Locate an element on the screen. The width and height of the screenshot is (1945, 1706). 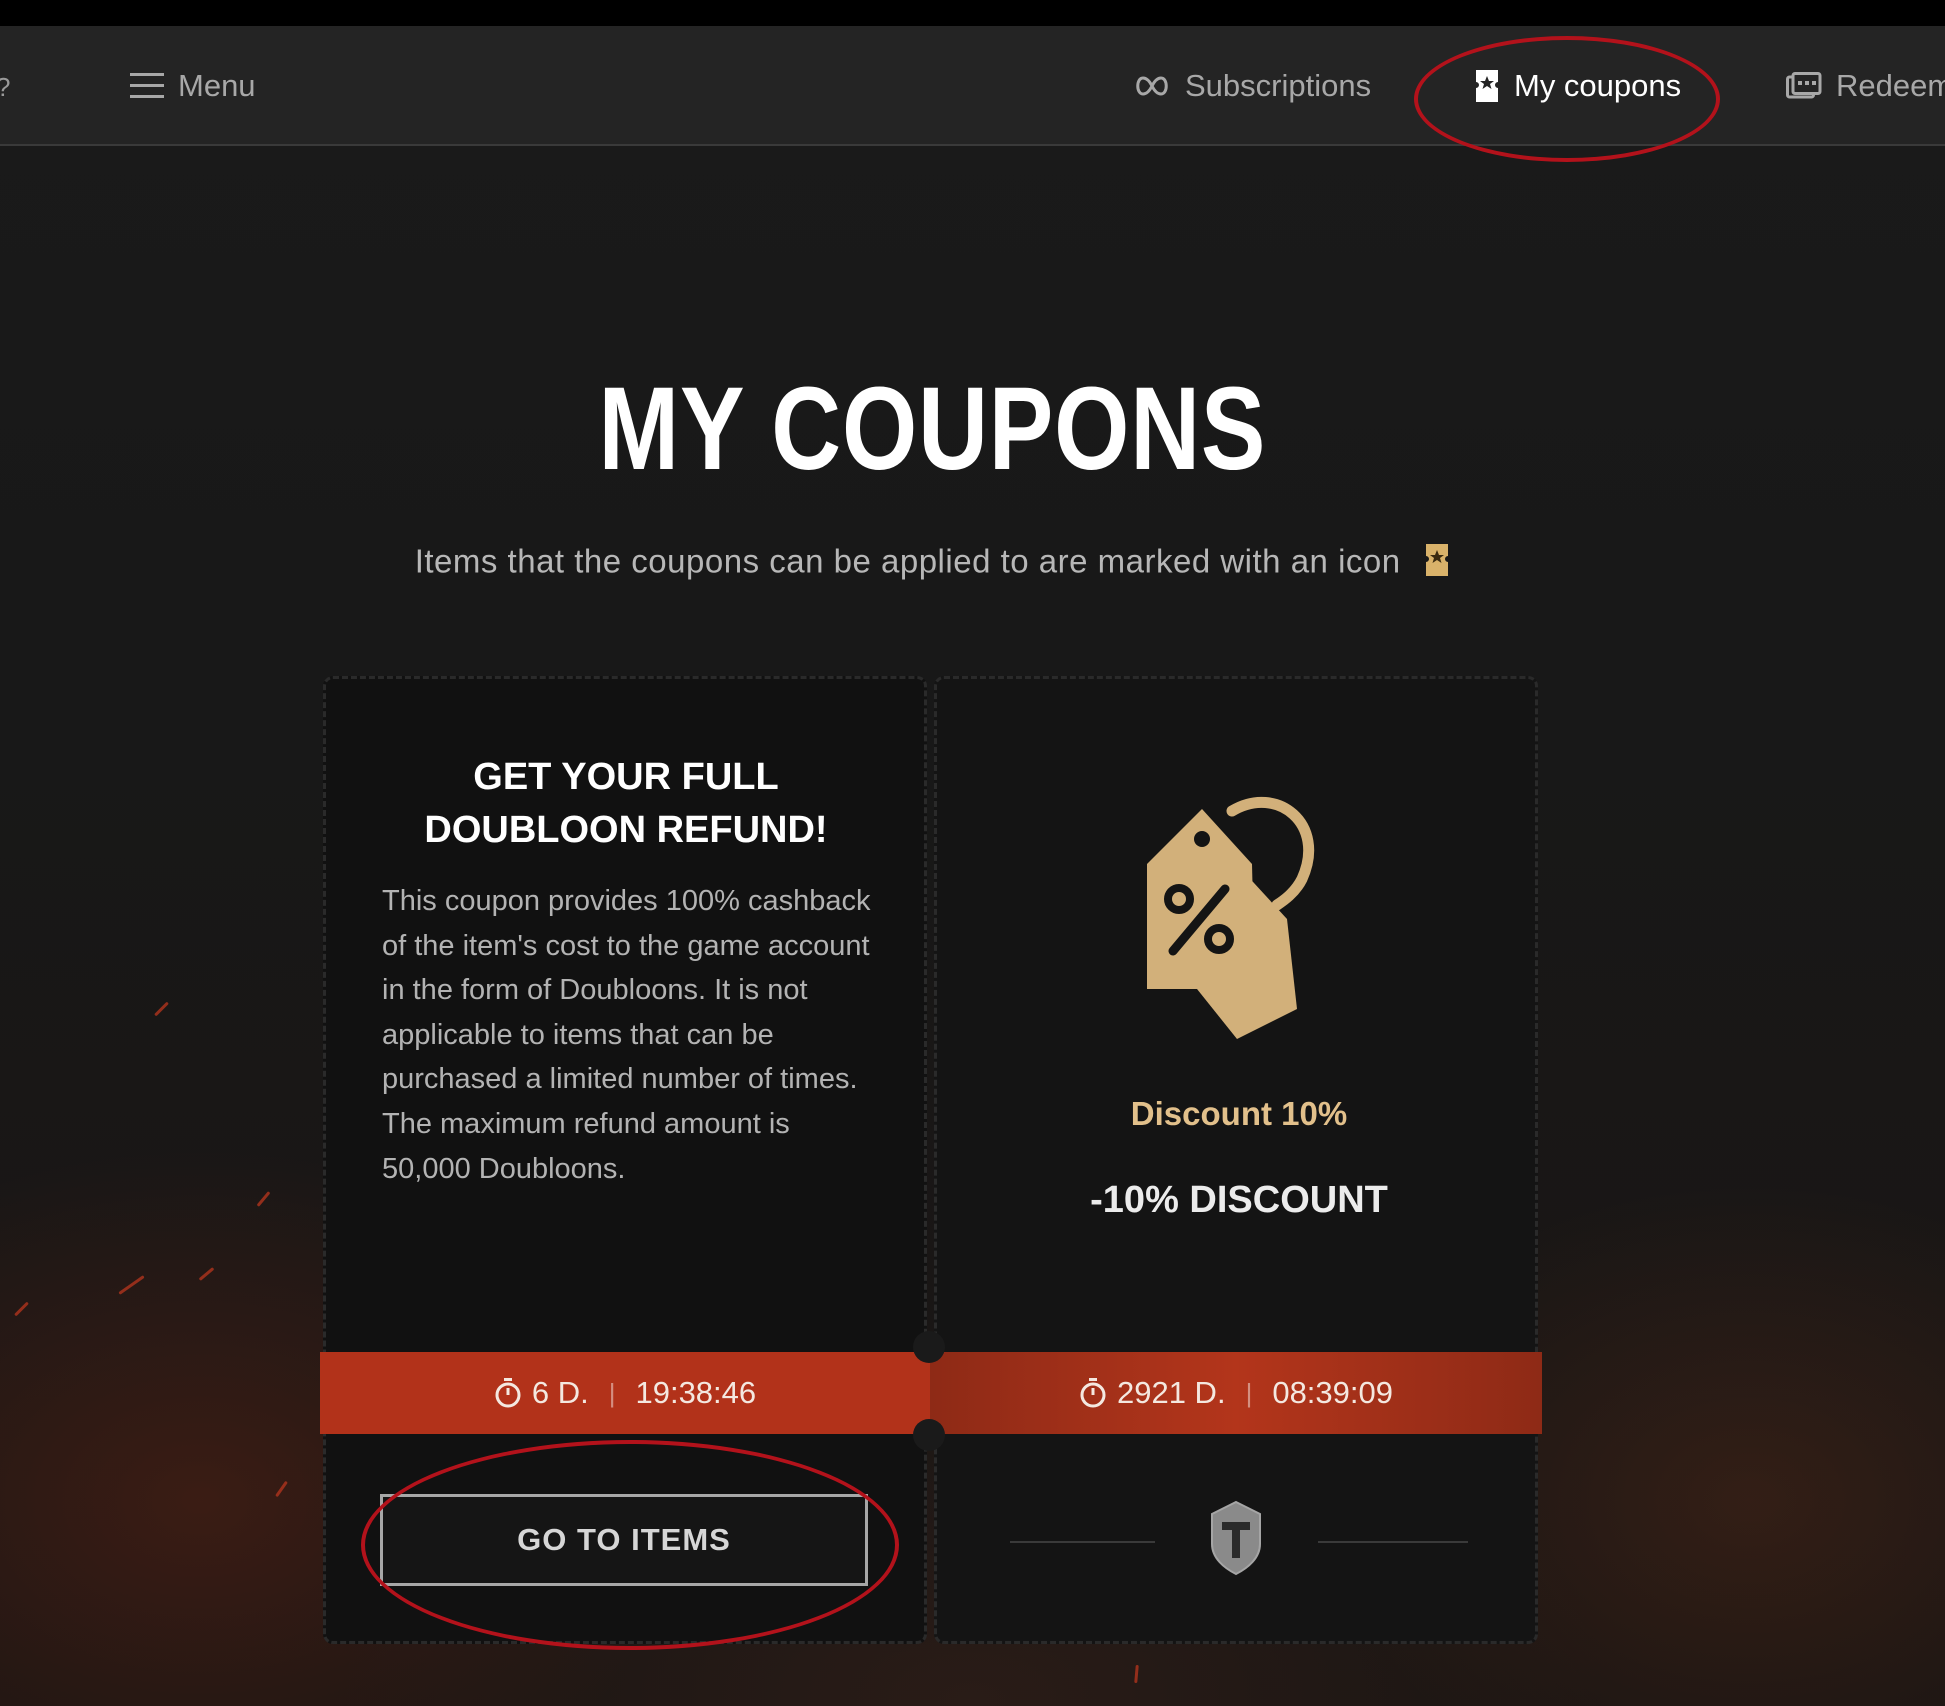
coupon-timer-discount: 2921 D. | 08:39:09 is located at coordinates (1236, 1393).